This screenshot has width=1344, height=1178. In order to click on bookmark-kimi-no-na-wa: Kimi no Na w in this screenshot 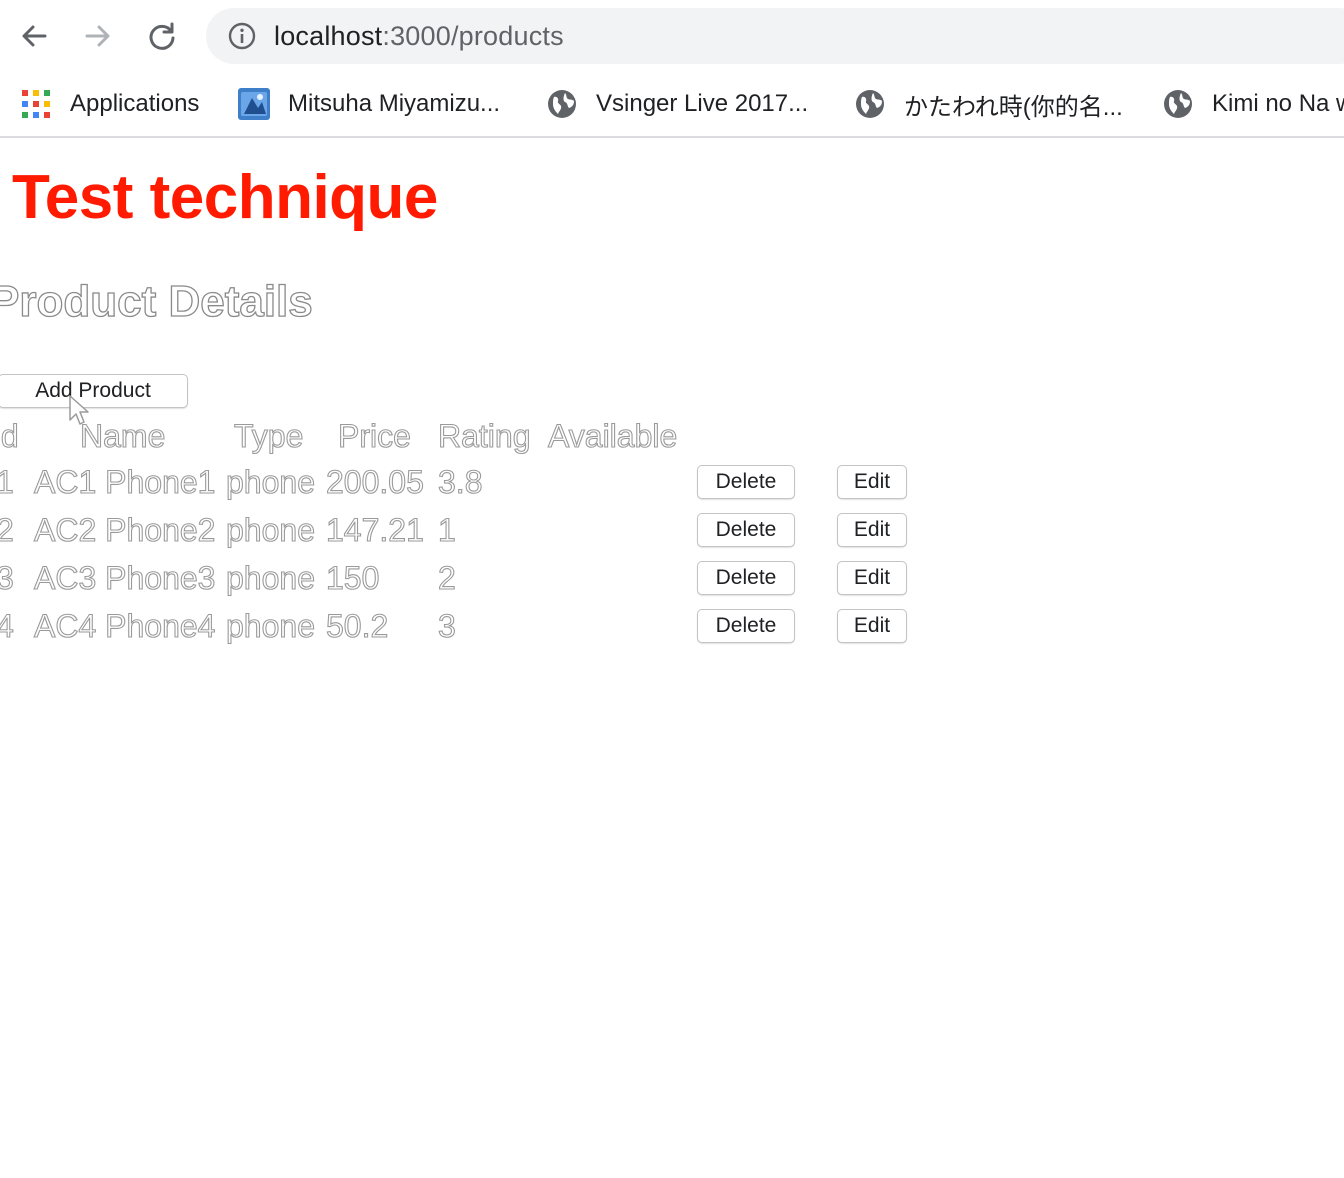, I will do `click(1253, 104)`.